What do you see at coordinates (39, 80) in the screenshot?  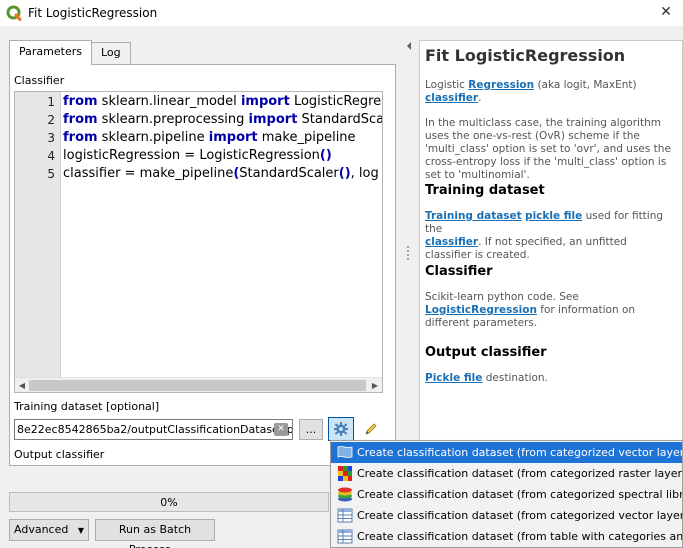 I see `classifier-label: Classifier` at bounding box center [39, 80].